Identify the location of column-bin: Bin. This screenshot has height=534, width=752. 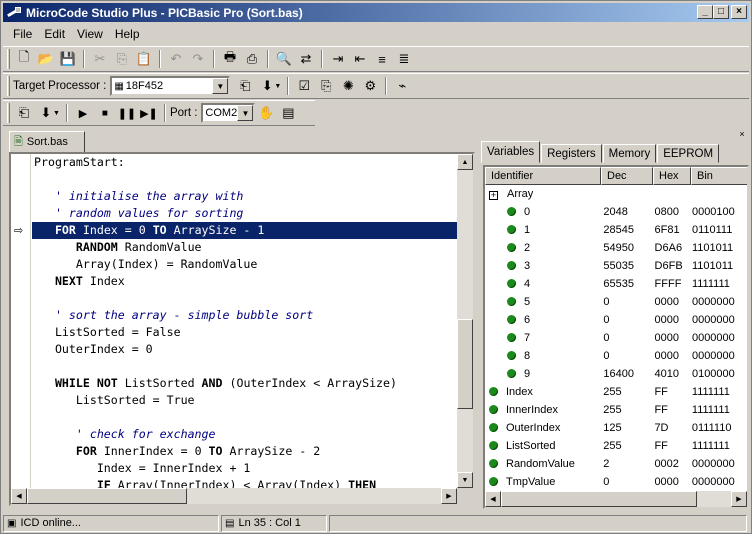
(719, 176).